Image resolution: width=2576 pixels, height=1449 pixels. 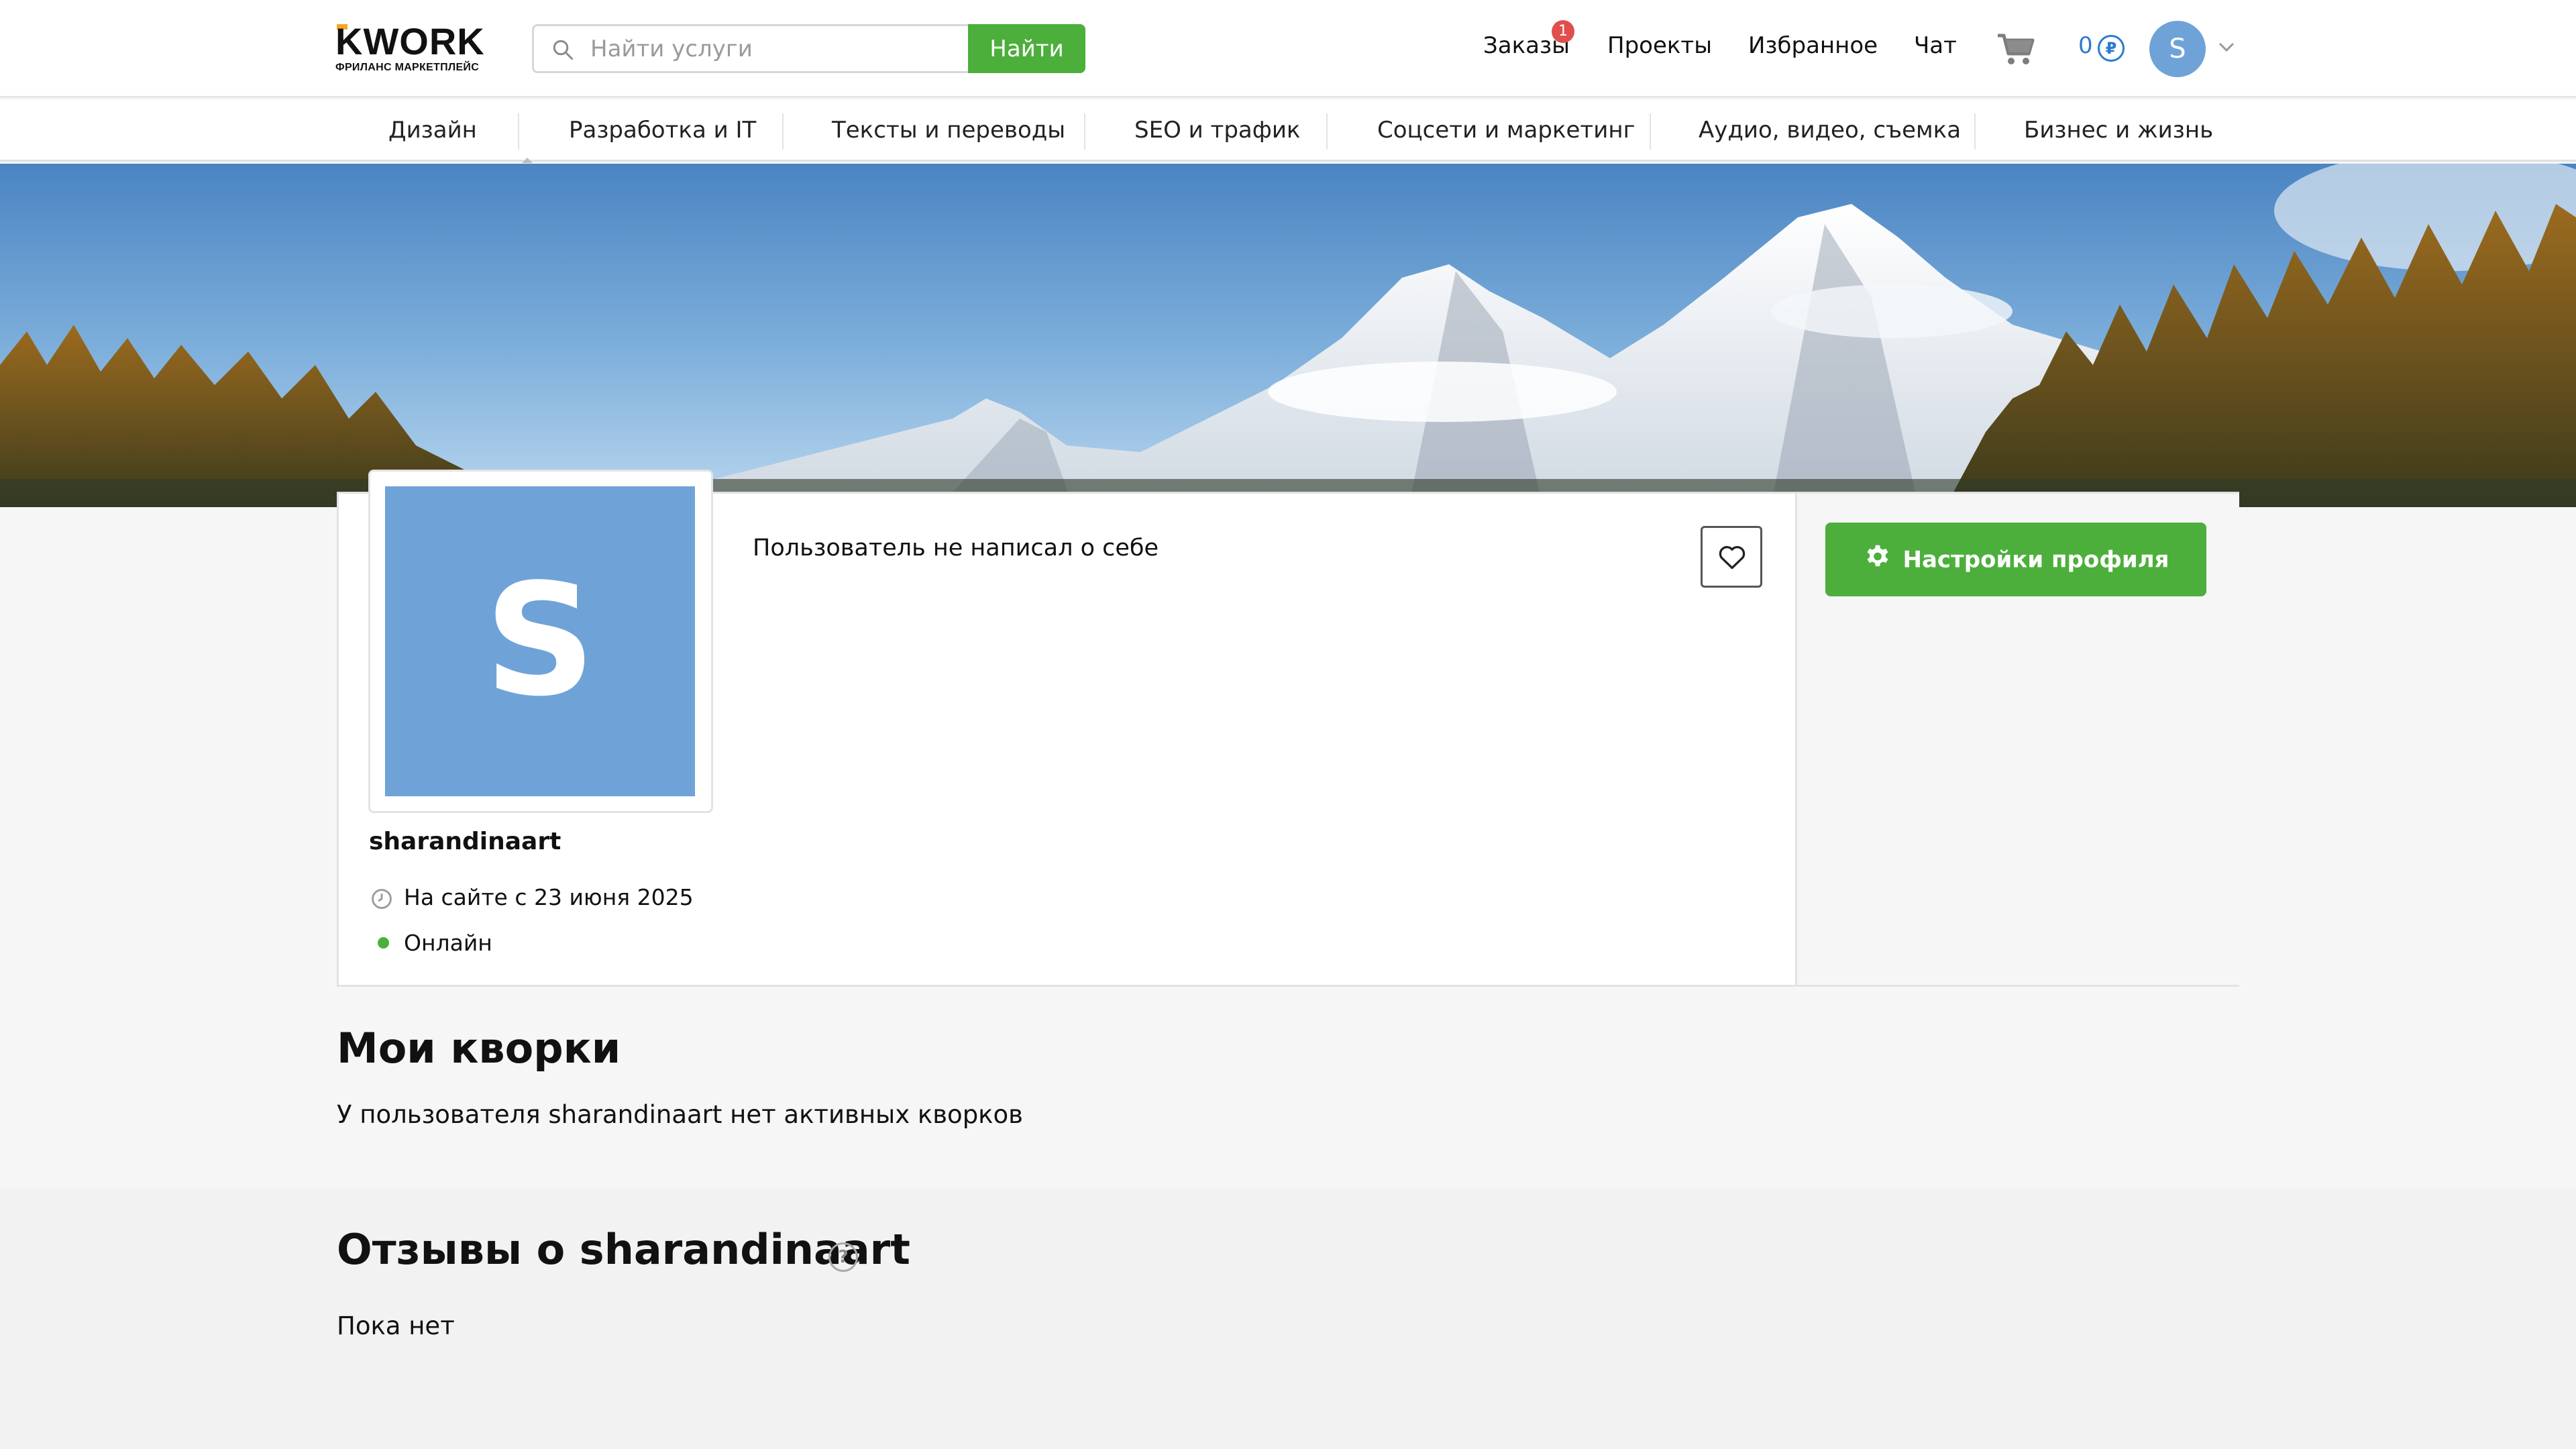 What do you see at coordinates (396, 1325) in the screenshot?
I see `reviews-empty-text: Пока нет` at bounding box center [396, 1325].